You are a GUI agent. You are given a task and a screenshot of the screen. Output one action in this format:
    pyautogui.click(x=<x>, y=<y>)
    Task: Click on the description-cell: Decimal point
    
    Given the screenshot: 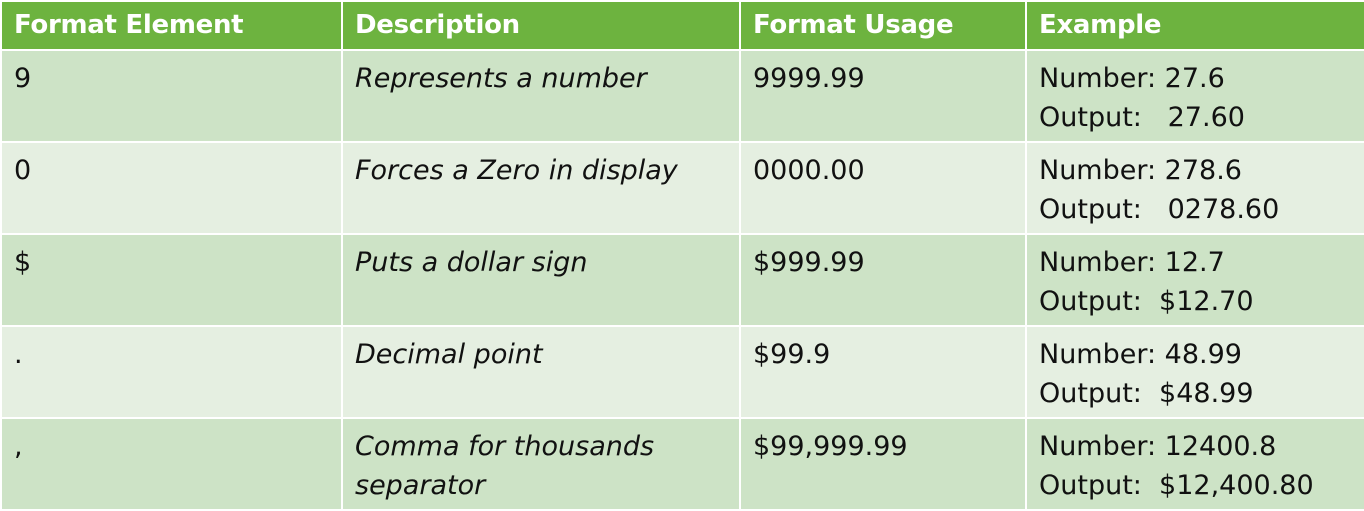 What is the action you would take?
    pyautogui.click(x=541, y=372)
    